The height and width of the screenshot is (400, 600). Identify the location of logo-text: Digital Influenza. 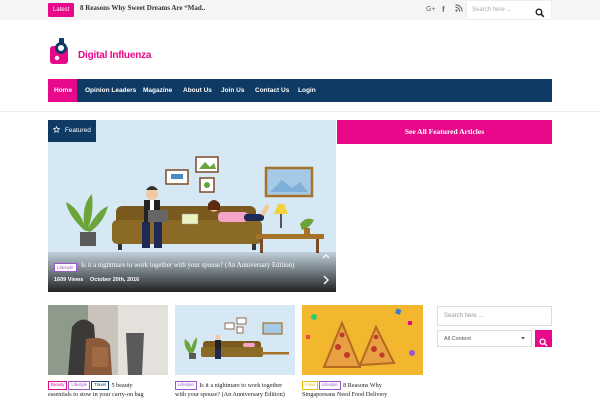
(115, 55).